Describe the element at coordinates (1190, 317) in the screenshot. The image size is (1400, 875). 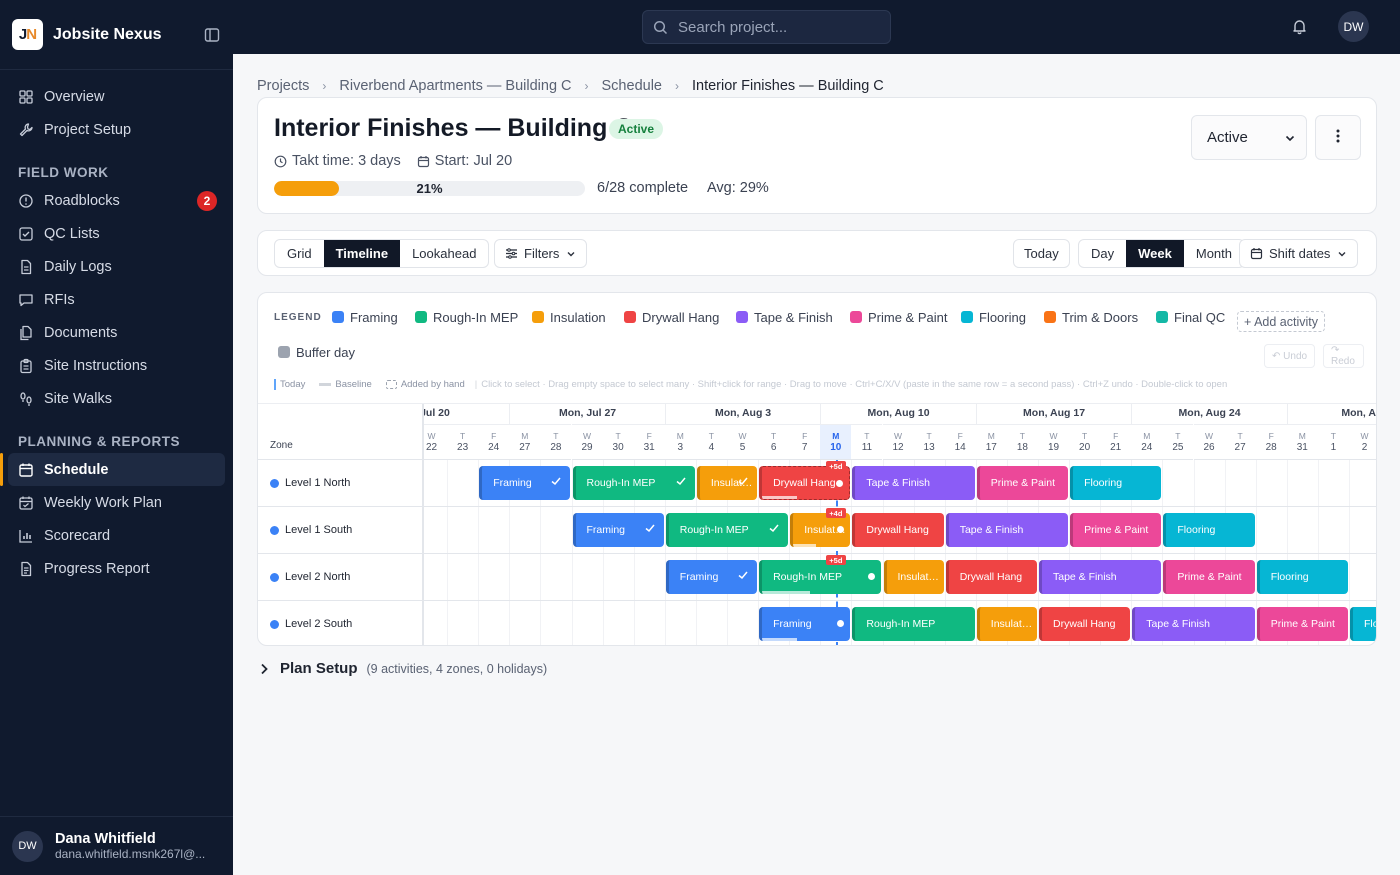
I see `legend-item-final-qc: Final QC` at that location.